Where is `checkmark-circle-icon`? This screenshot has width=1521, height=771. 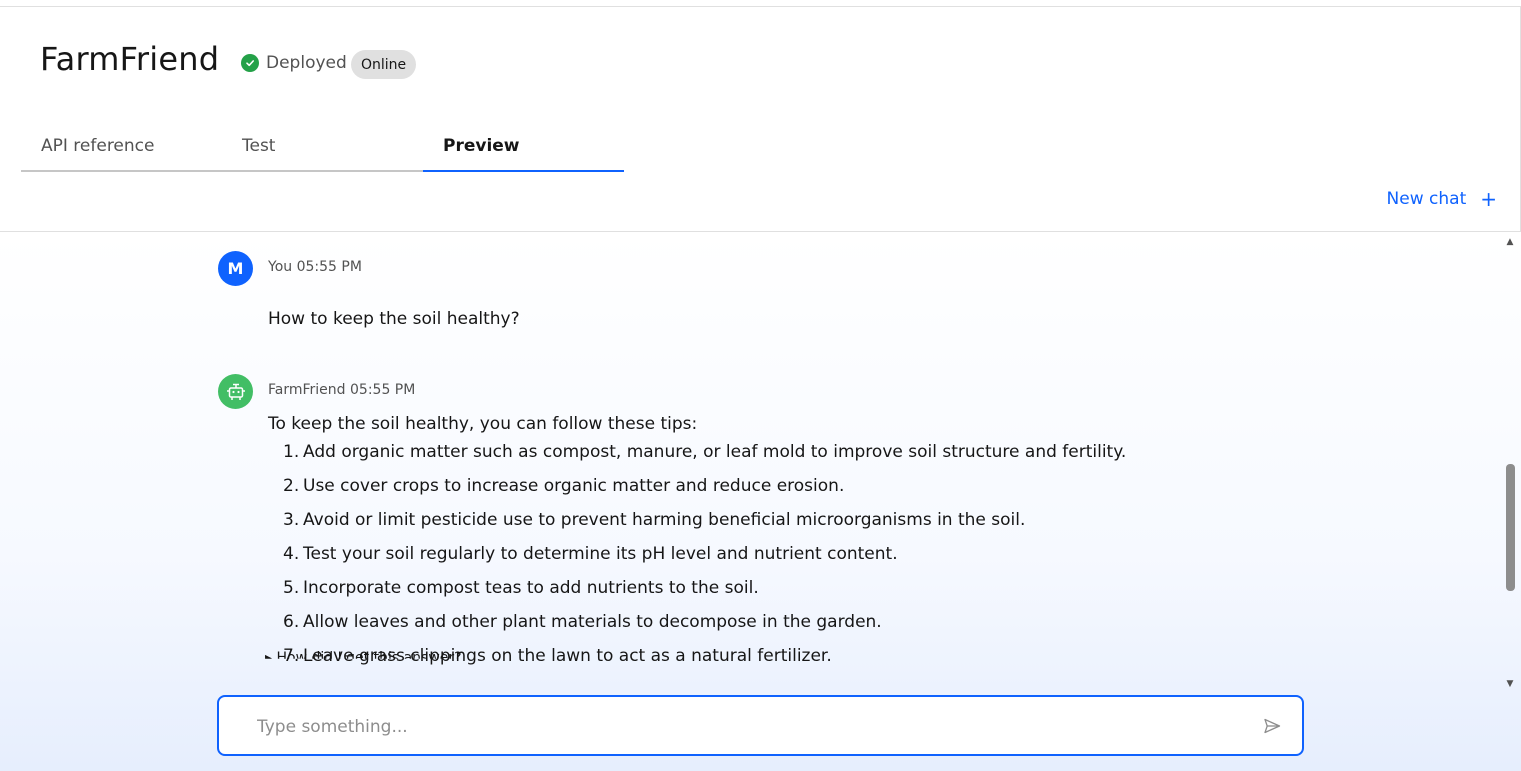 checkmark-circle-icon is located at coordinates (250, 63).